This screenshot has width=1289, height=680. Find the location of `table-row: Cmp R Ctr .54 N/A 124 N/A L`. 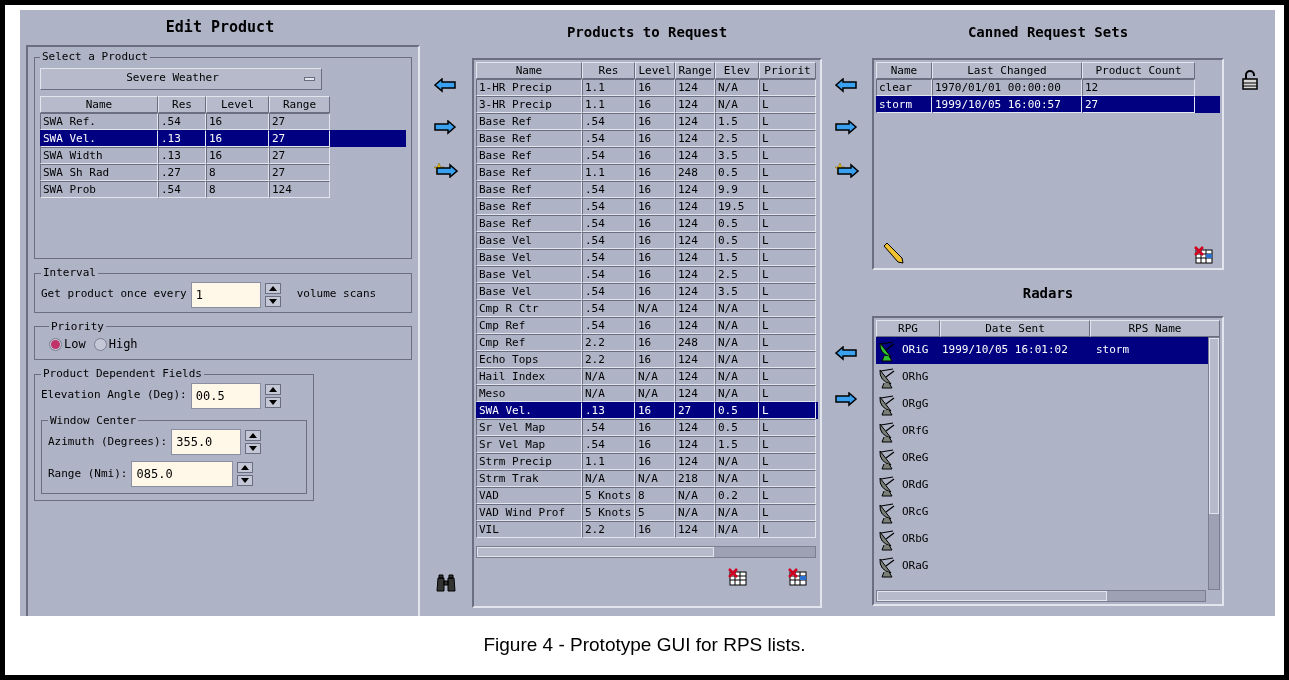

table-row: Cmp R Ctr .54 N/A 124 N/A L is located at coordinates (647, 308).